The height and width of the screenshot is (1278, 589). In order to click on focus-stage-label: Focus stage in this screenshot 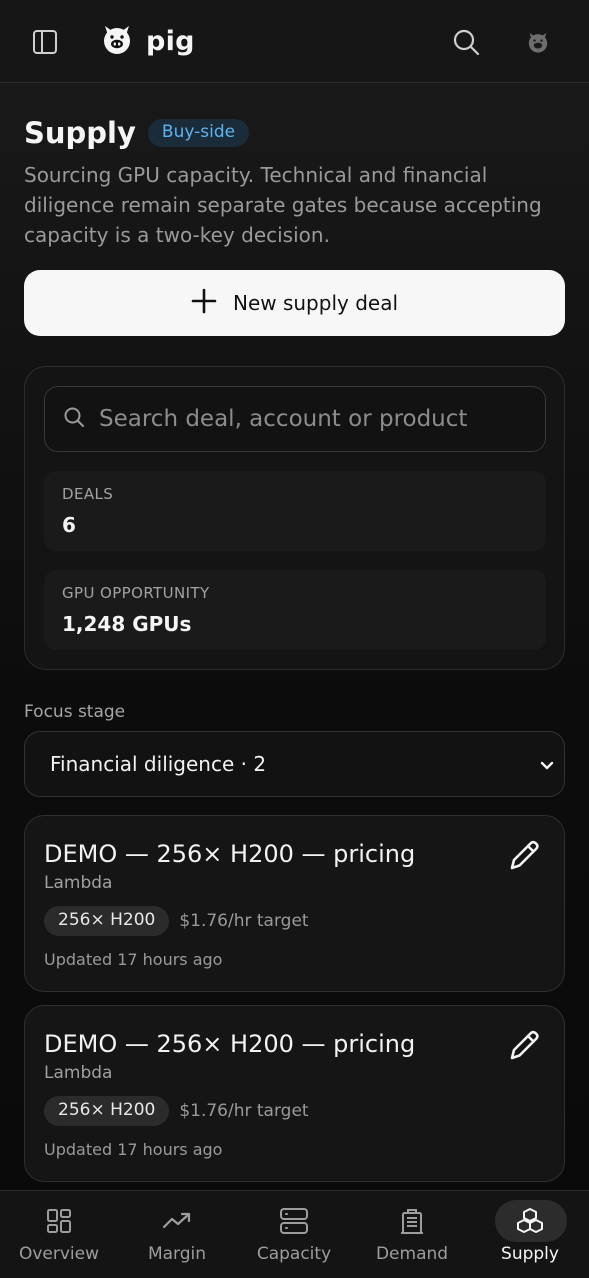, I will do `click(75, 712)`.